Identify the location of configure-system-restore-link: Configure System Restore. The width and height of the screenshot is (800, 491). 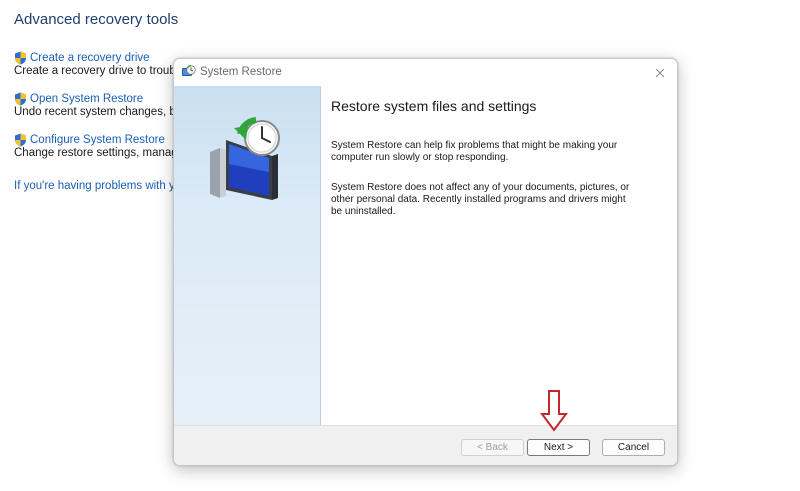
(97, 140).